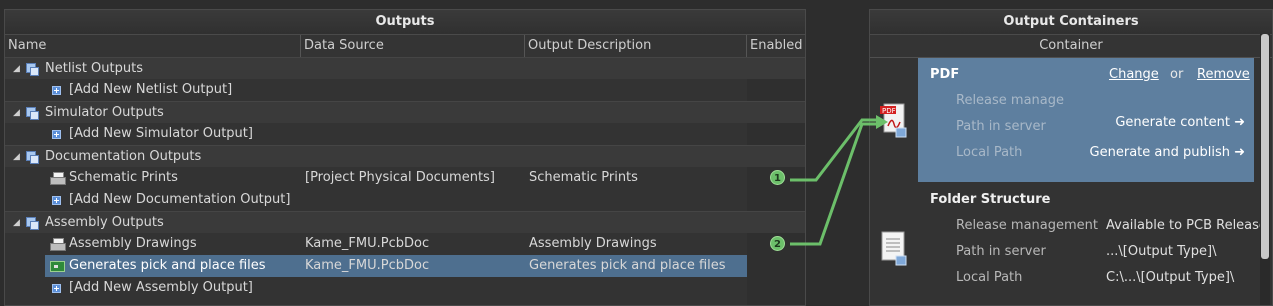  What do you see at coordinates (161, 133) in the screenshot?
I see `output-name: [Add New Simulator Output]` at bounding box center [161, 133].